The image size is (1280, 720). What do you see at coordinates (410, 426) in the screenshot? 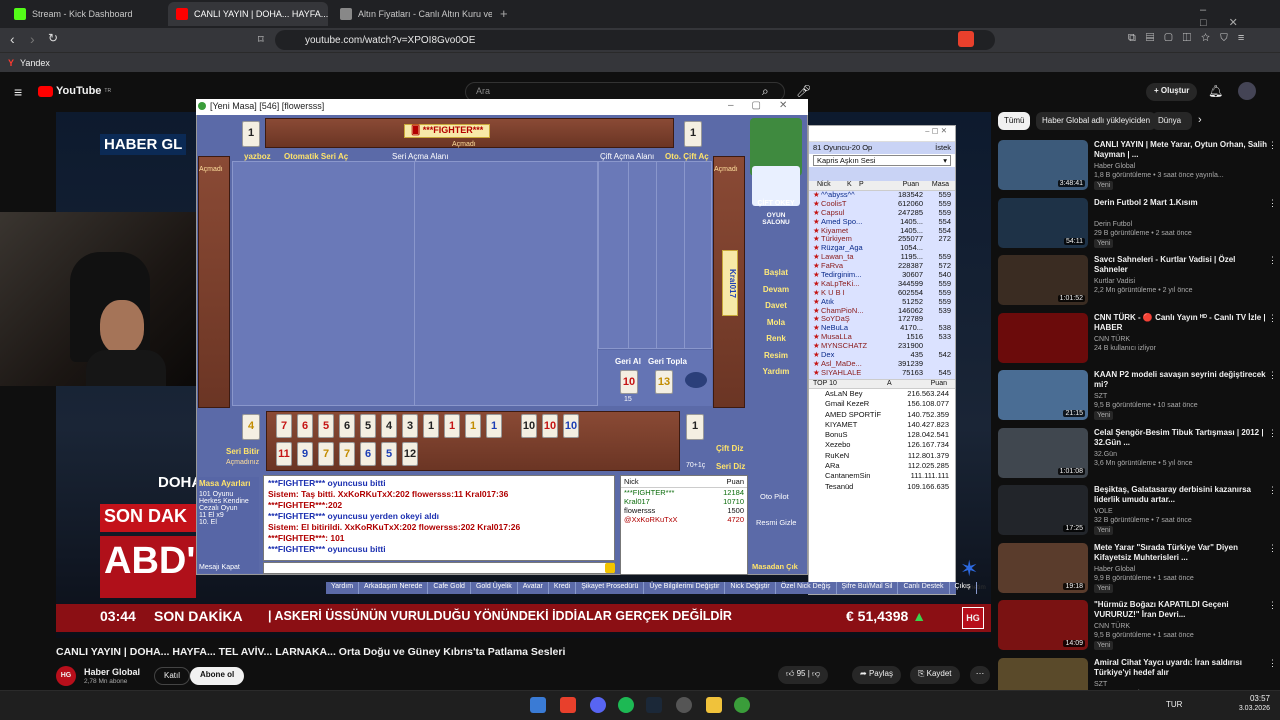
I see `rack-tile: 3` at bounding box center [410, 426].